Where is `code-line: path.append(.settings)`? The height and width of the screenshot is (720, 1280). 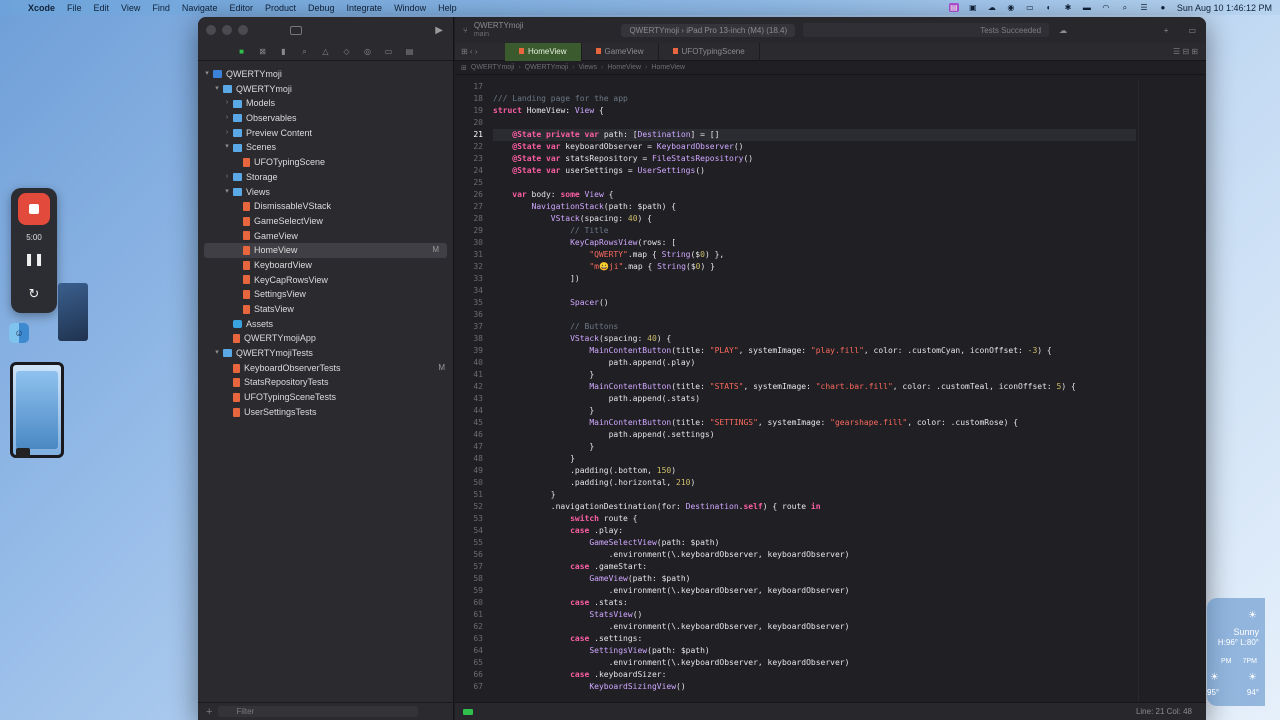 code-line: path.append(.settings) is located at coordinates (814, 435).